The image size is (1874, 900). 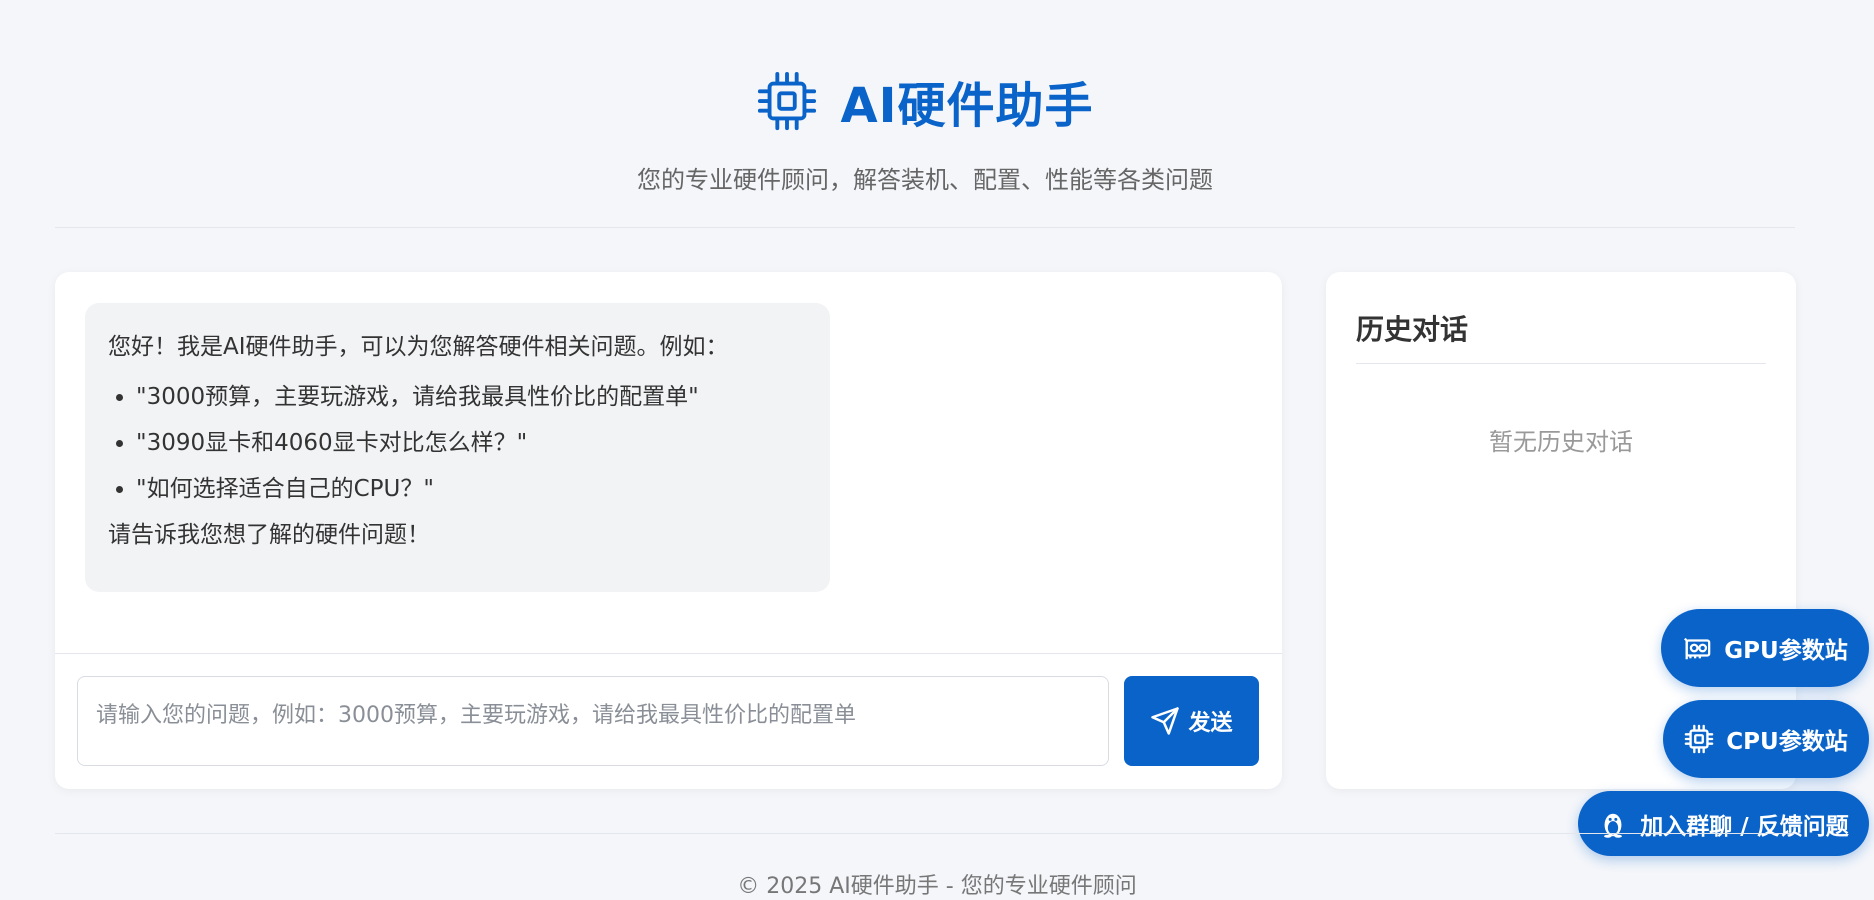 I want to click on footer-text: © 2025 AI硬件助手 - 您的专业硬件顾问, so click(x=937, y=886).